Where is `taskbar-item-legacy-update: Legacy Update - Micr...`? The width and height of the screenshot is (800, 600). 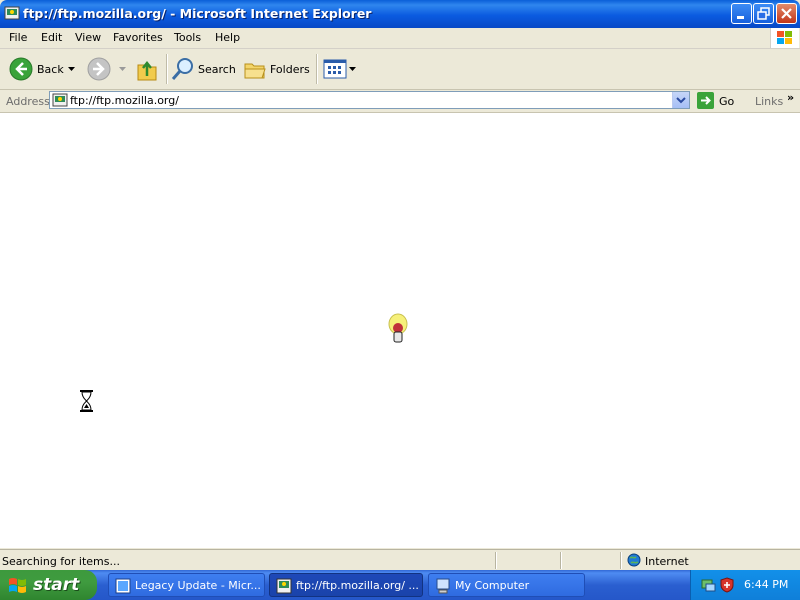 taskbar-item-legacy-update: Legacy Update - Micr... is located at coordinates (186, 585).